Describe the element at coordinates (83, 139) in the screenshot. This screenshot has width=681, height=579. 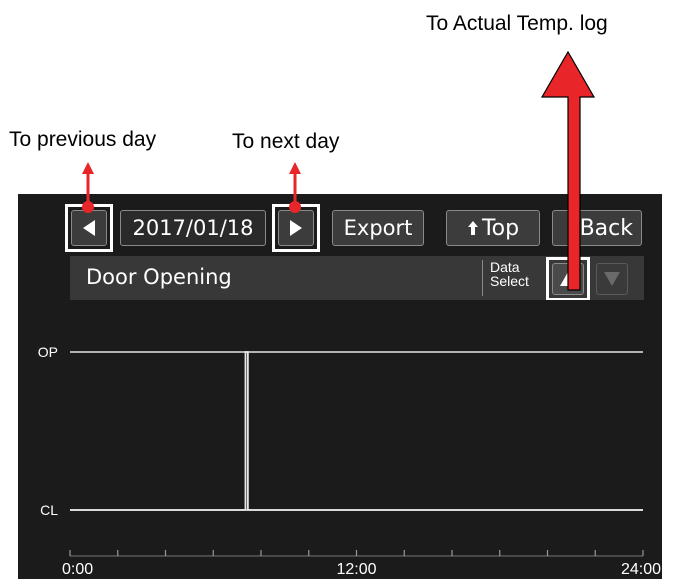
I see `previous-day-annotation: To previous day` at that location.